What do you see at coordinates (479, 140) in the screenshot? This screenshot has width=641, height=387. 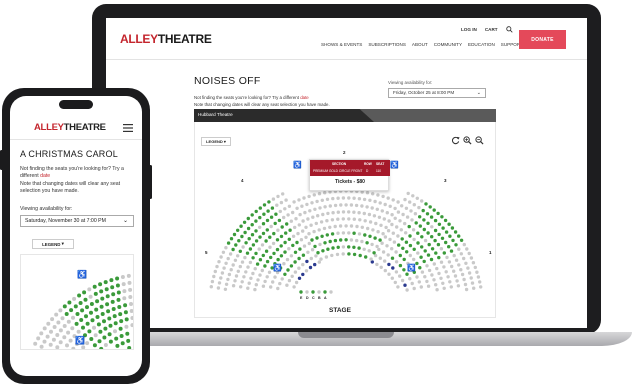 I see `zoom-out-icon` at bounding box center [479, 140].